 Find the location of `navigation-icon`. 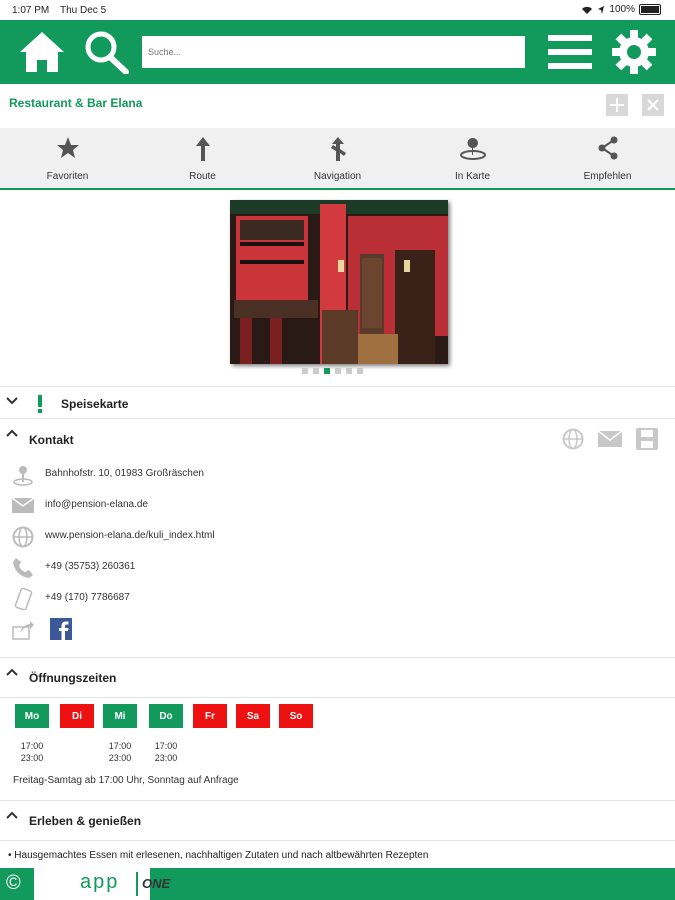

navigation-icon is located at coordinates (338, 149).